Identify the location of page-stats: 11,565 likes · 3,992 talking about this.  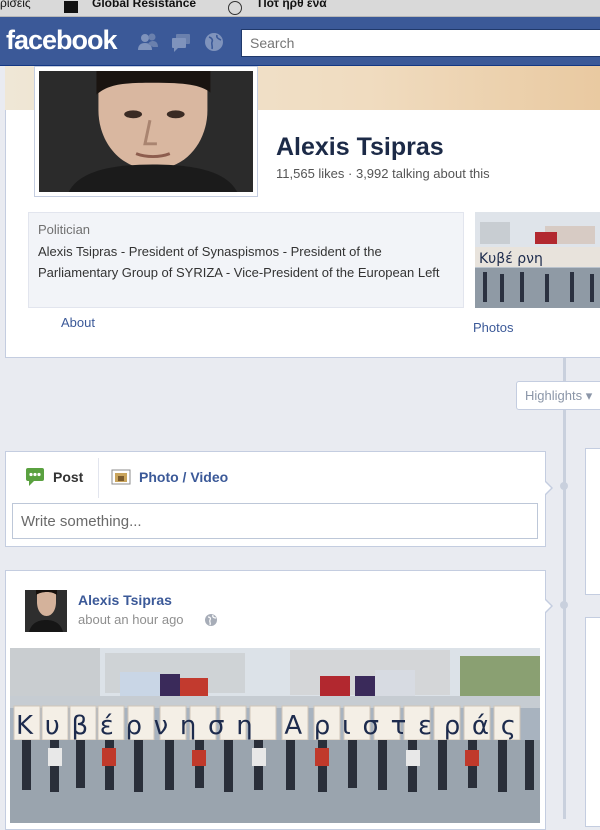
(383, 173).